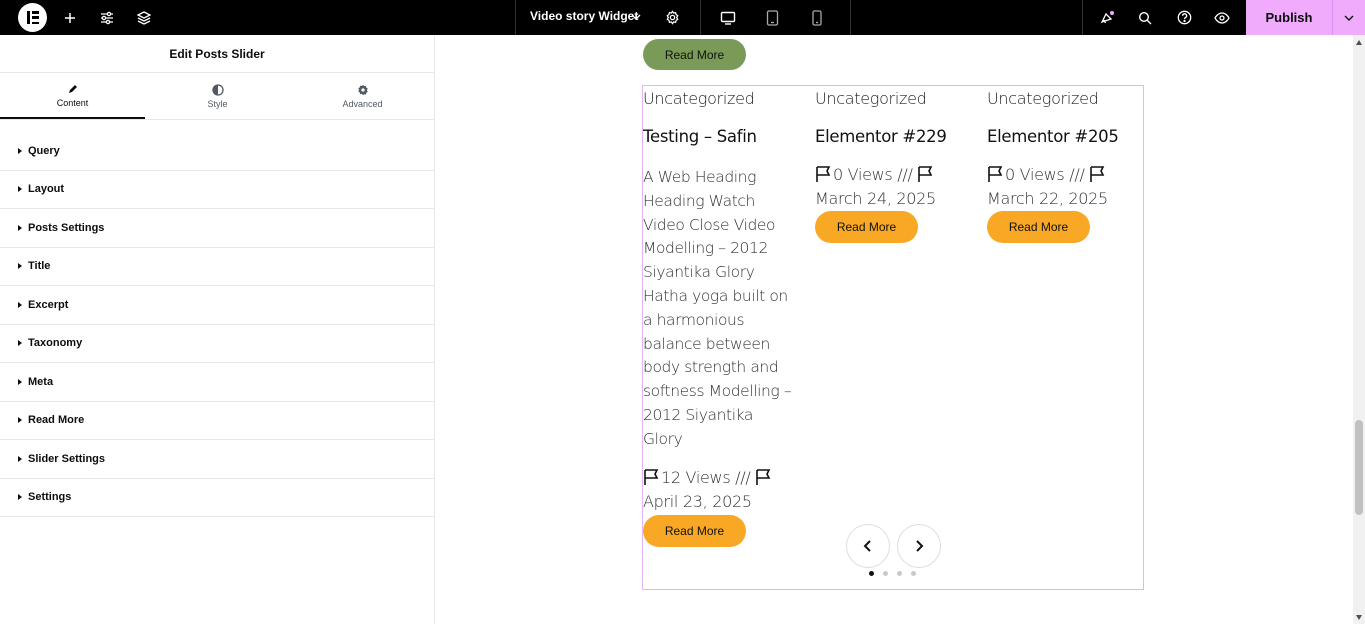  I want to click on document-title: Video story Widget, so click(584, 16).